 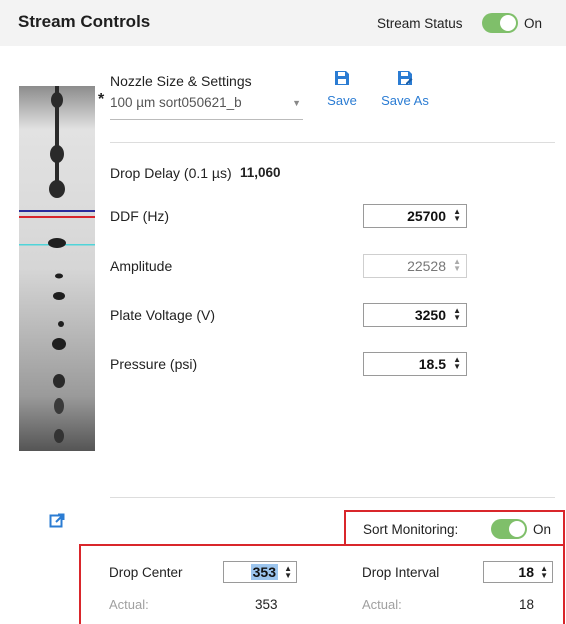 What do you see at coordinates (154, 364) in the screenshot?
I see `pressure-label: Pressure (psi)` at bounding box center [154, 364].